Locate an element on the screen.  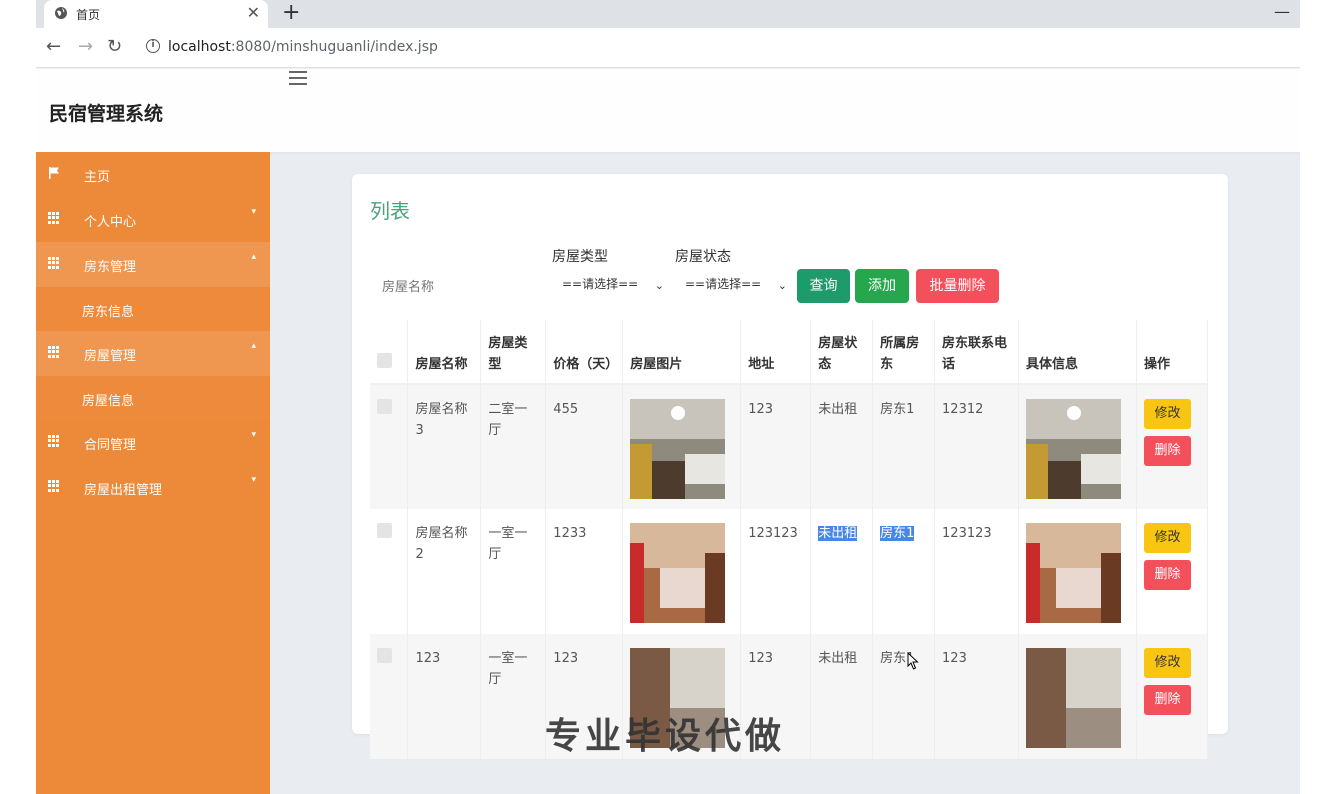
url-field: localhost:8080/minshuguanli/index.jsp is located at coordinates (303, 47).